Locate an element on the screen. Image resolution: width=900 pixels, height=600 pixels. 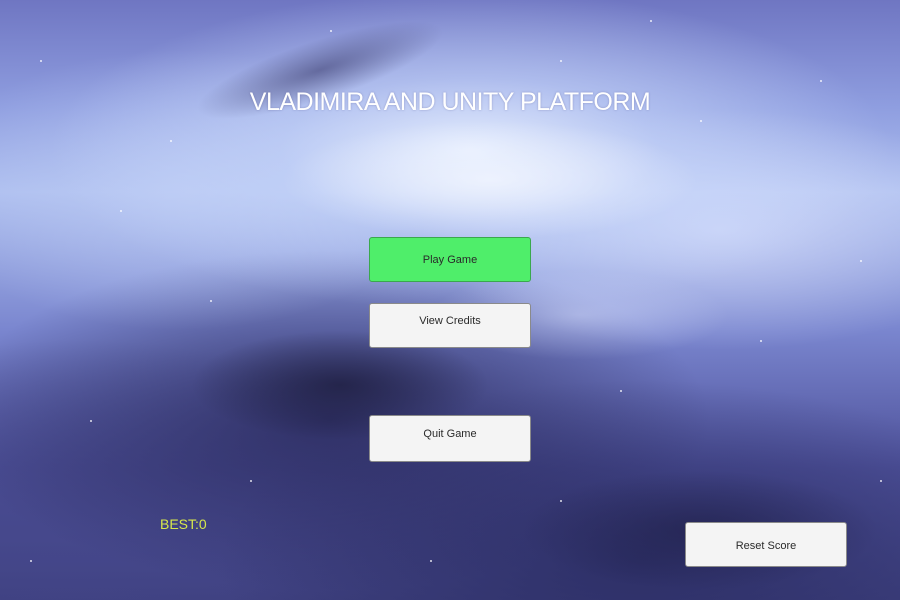
quit-game-button: Quit Game is located at coordinates (450, 438).